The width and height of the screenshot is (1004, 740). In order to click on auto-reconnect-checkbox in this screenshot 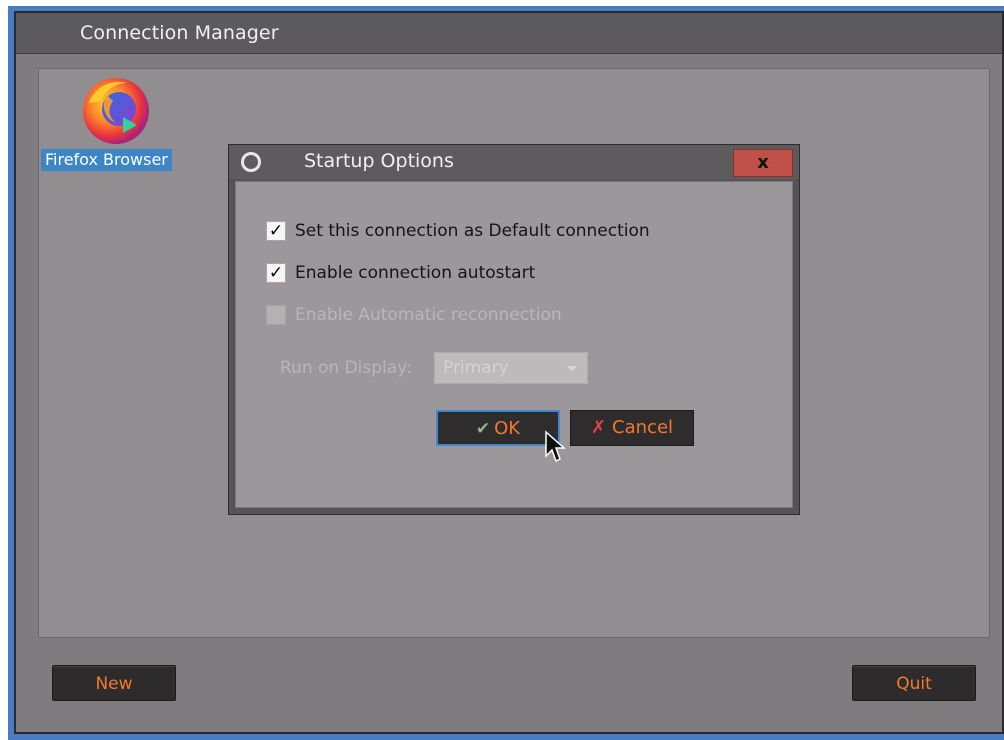, I will do `click(276, 315)`.